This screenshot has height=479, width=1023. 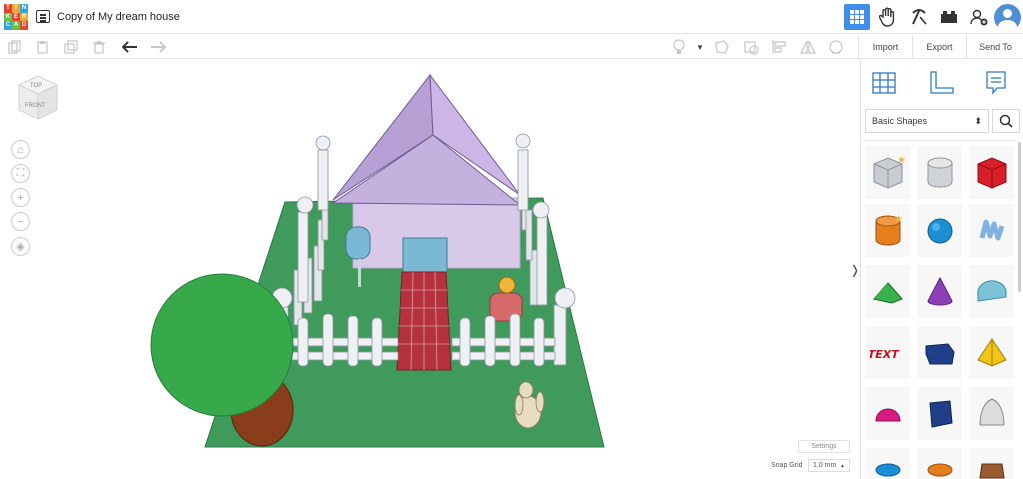 I want to click on snap-grid-value: 1.0 mm, so click(x=825, y=465).